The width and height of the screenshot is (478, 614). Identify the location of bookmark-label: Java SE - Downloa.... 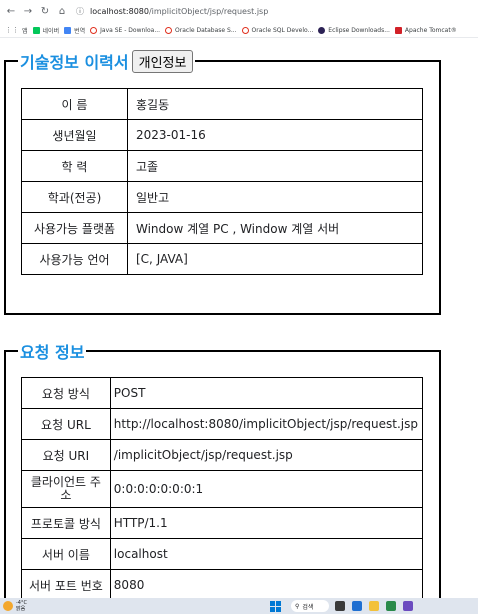
(130, 30).